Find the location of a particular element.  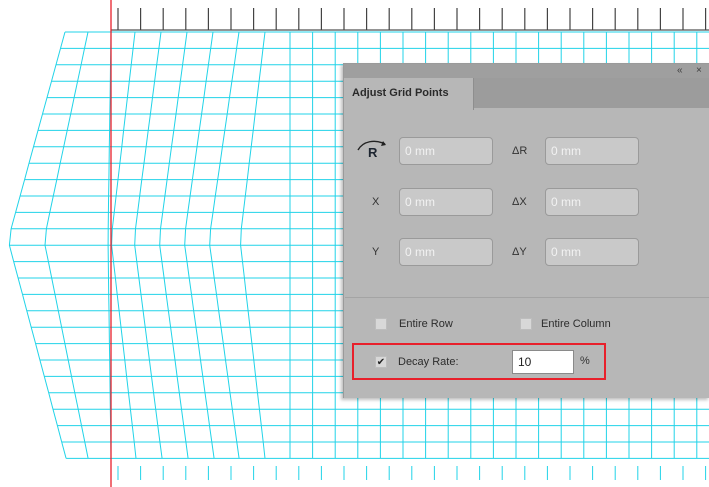

collapse-icon: « is located at coordinates (680, 71).